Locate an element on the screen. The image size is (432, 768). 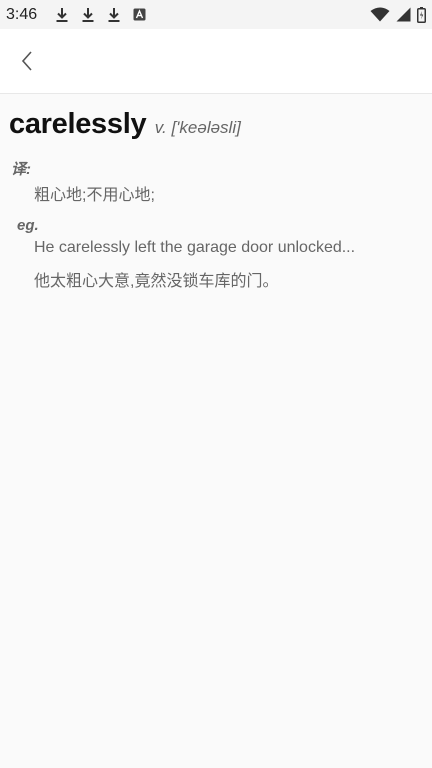
signal-icon is located at coordinates (403, 14).